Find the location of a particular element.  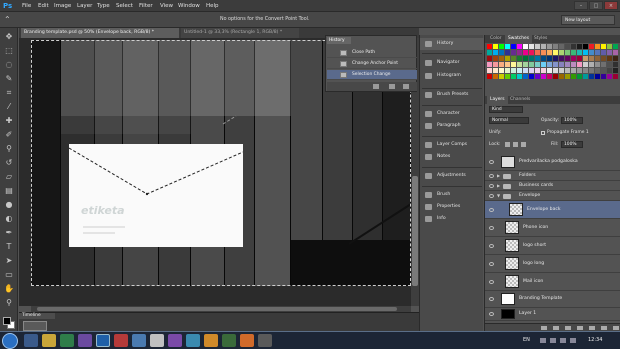

lock-all-icon is located at coordinates (523, 144).